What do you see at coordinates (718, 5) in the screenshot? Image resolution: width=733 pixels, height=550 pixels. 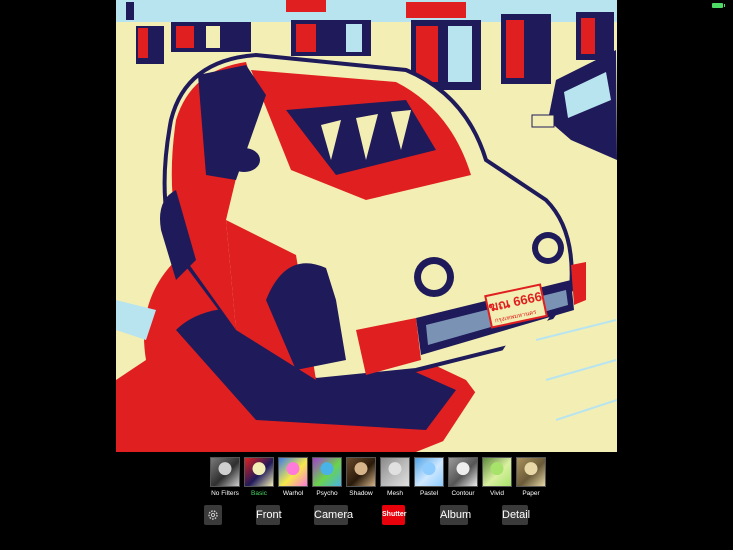 I see `battery-icon` at bounding box center [718, 5].